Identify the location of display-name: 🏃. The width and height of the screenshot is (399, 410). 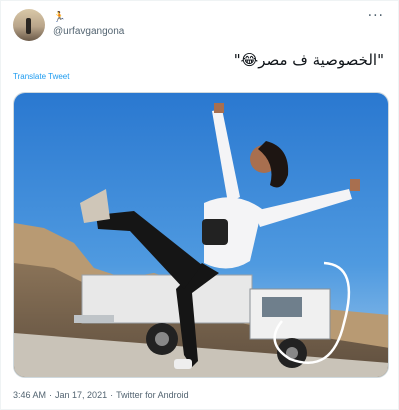
(59, 17).